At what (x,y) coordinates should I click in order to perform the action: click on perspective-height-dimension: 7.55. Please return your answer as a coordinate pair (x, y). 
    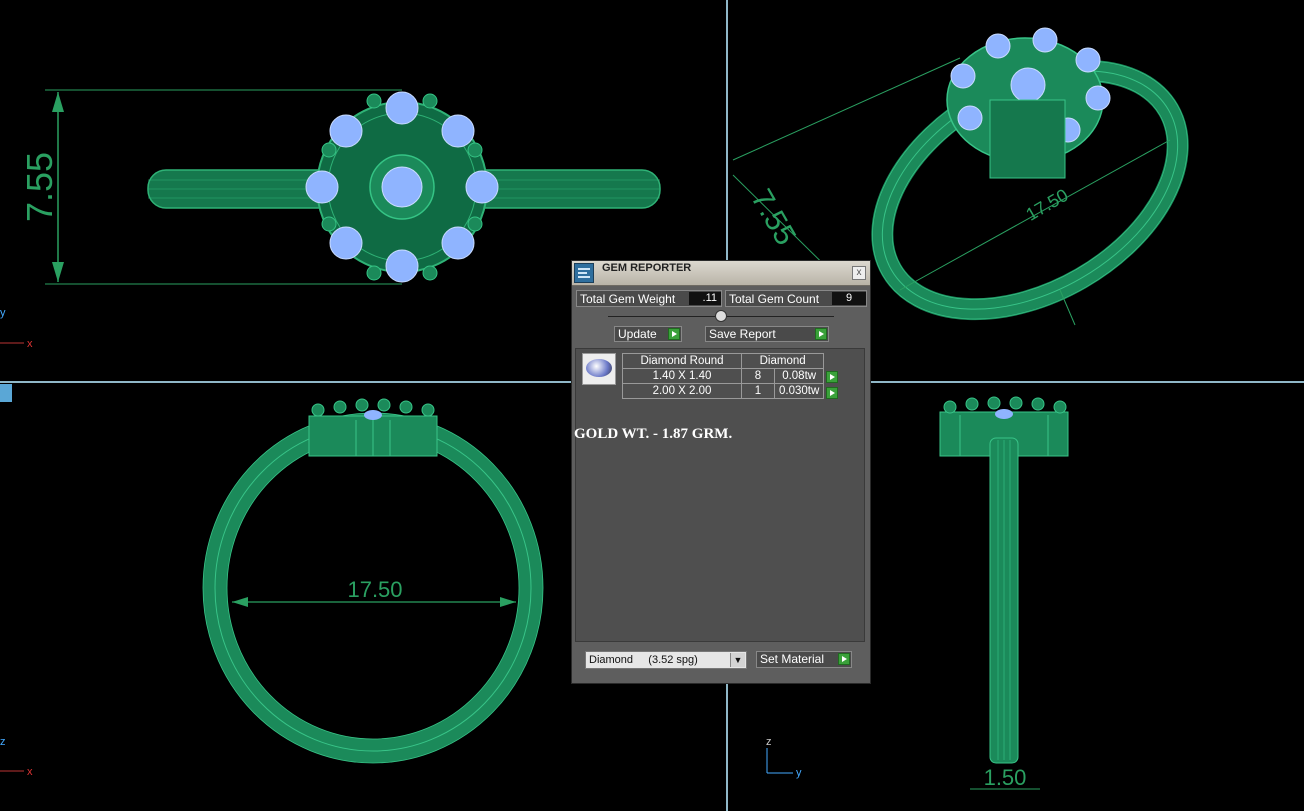
    Looking at the image, I should click on (773, 217).